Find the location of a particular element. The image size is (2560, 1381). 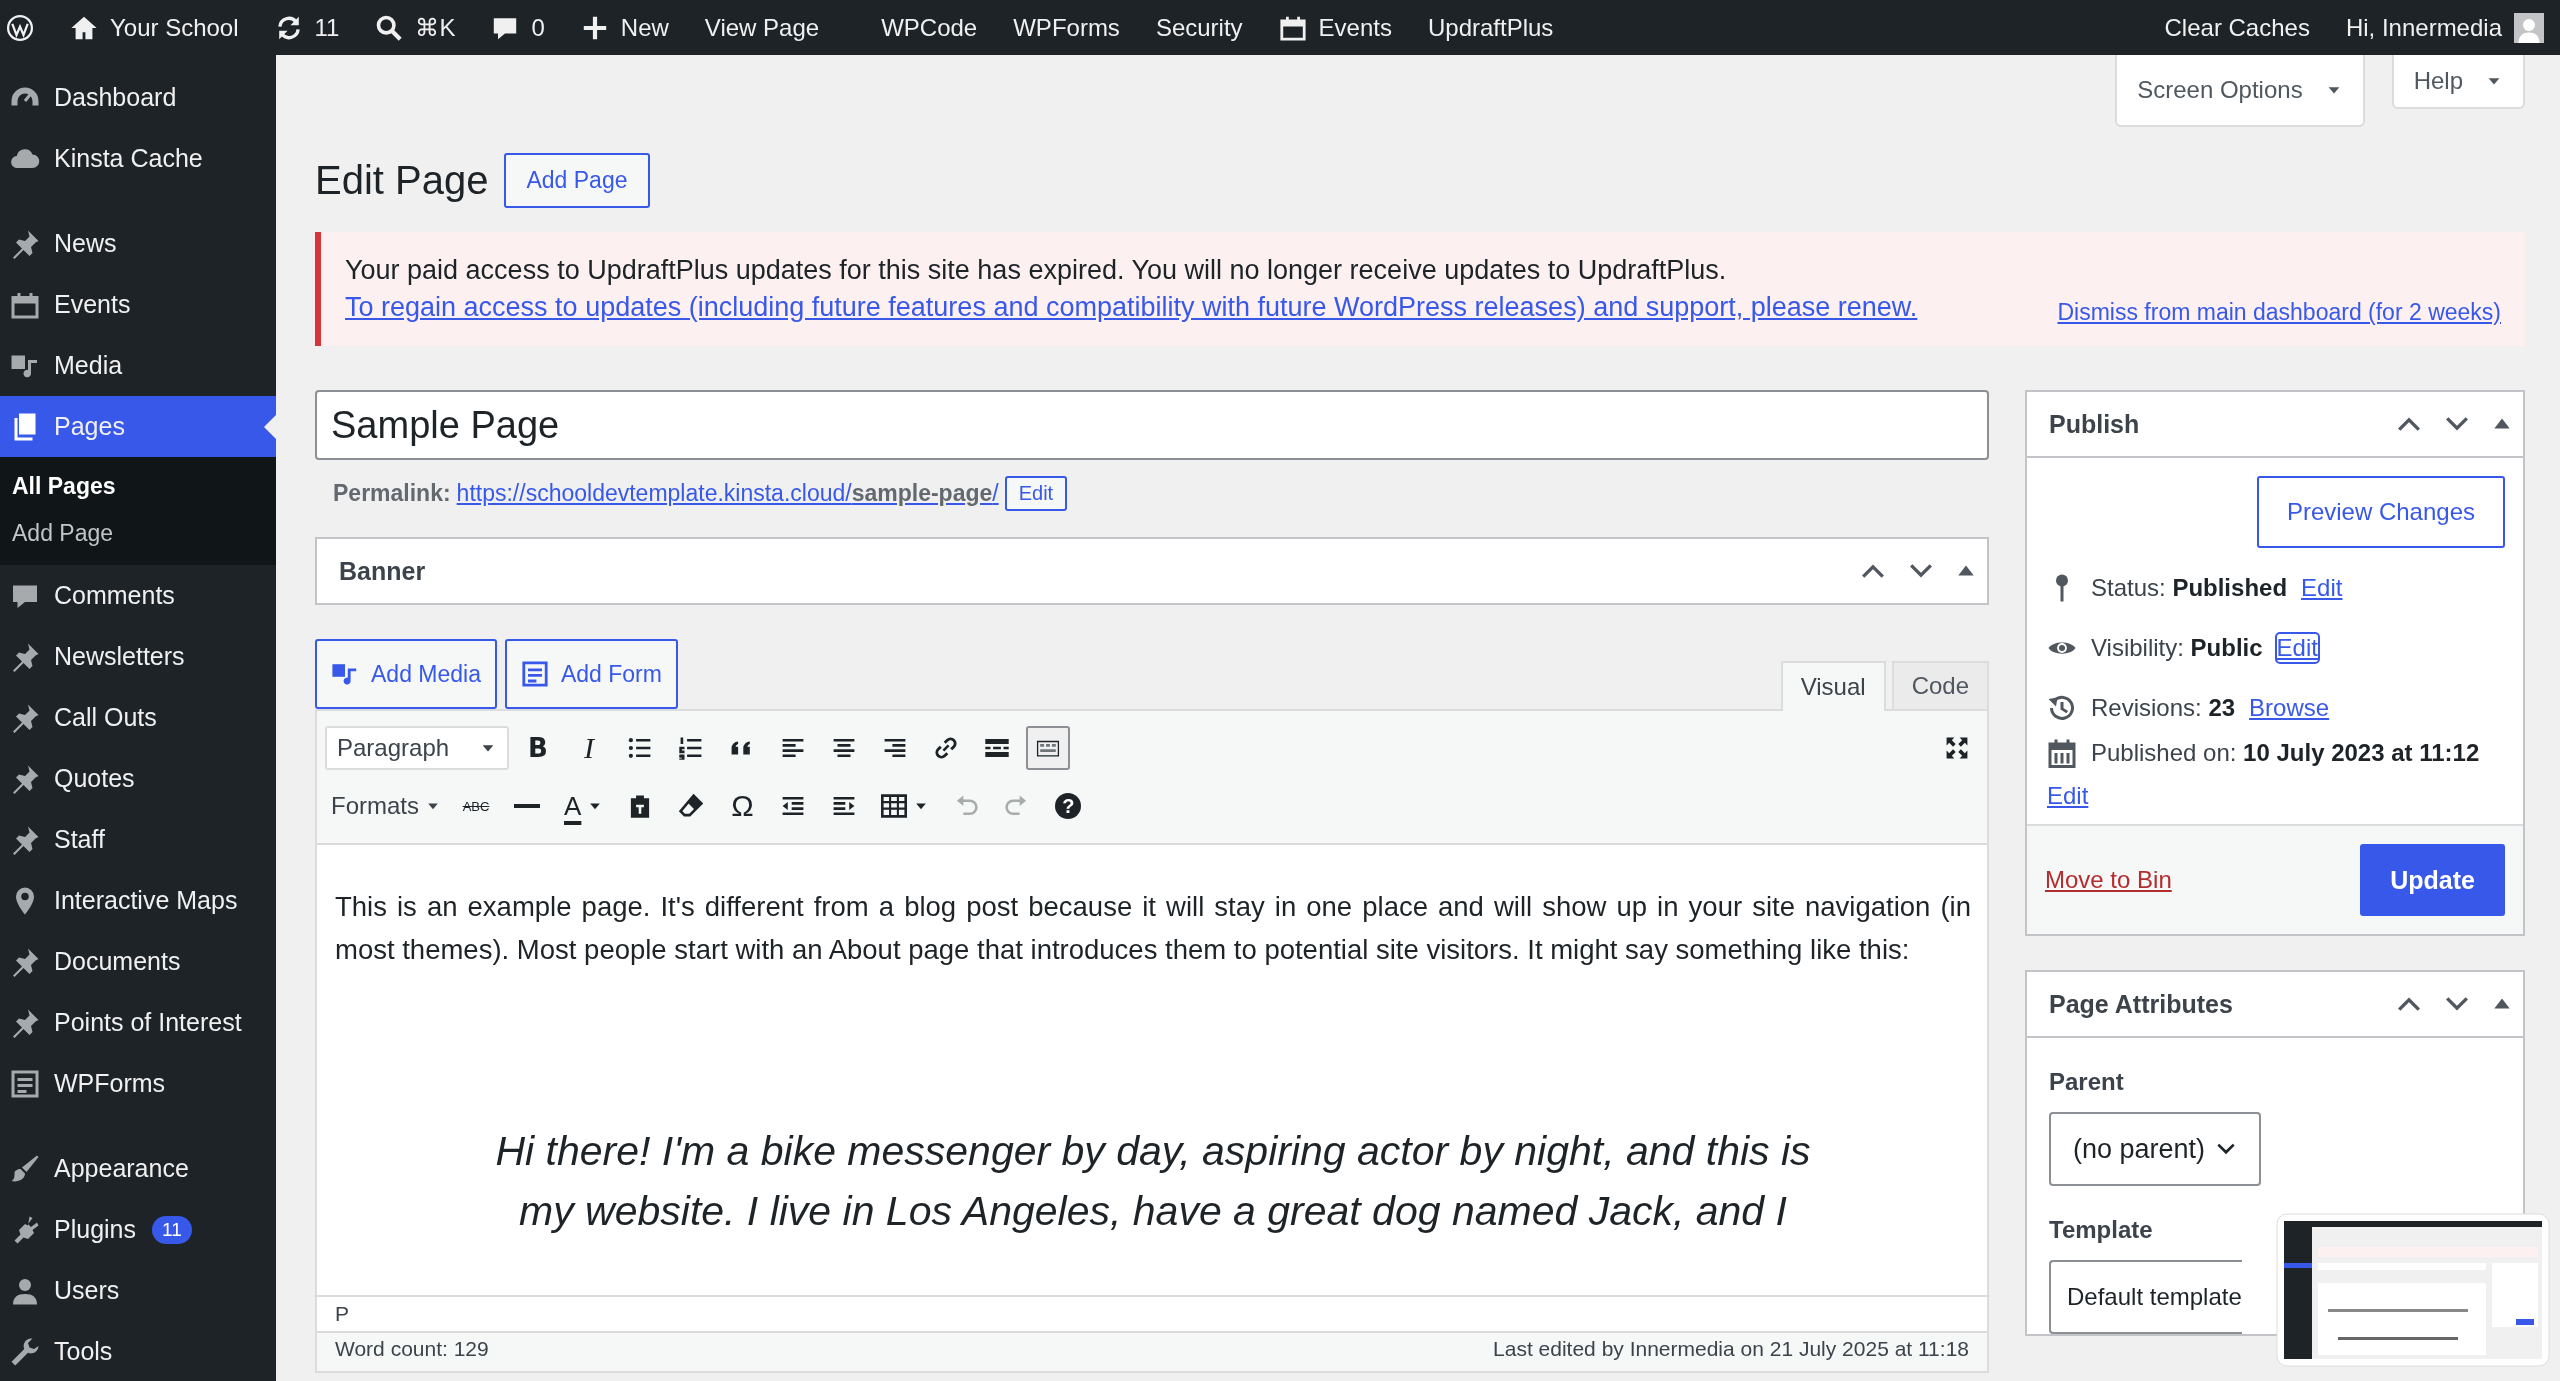

edit-button: Edit is located at coordinates (1036, 493).